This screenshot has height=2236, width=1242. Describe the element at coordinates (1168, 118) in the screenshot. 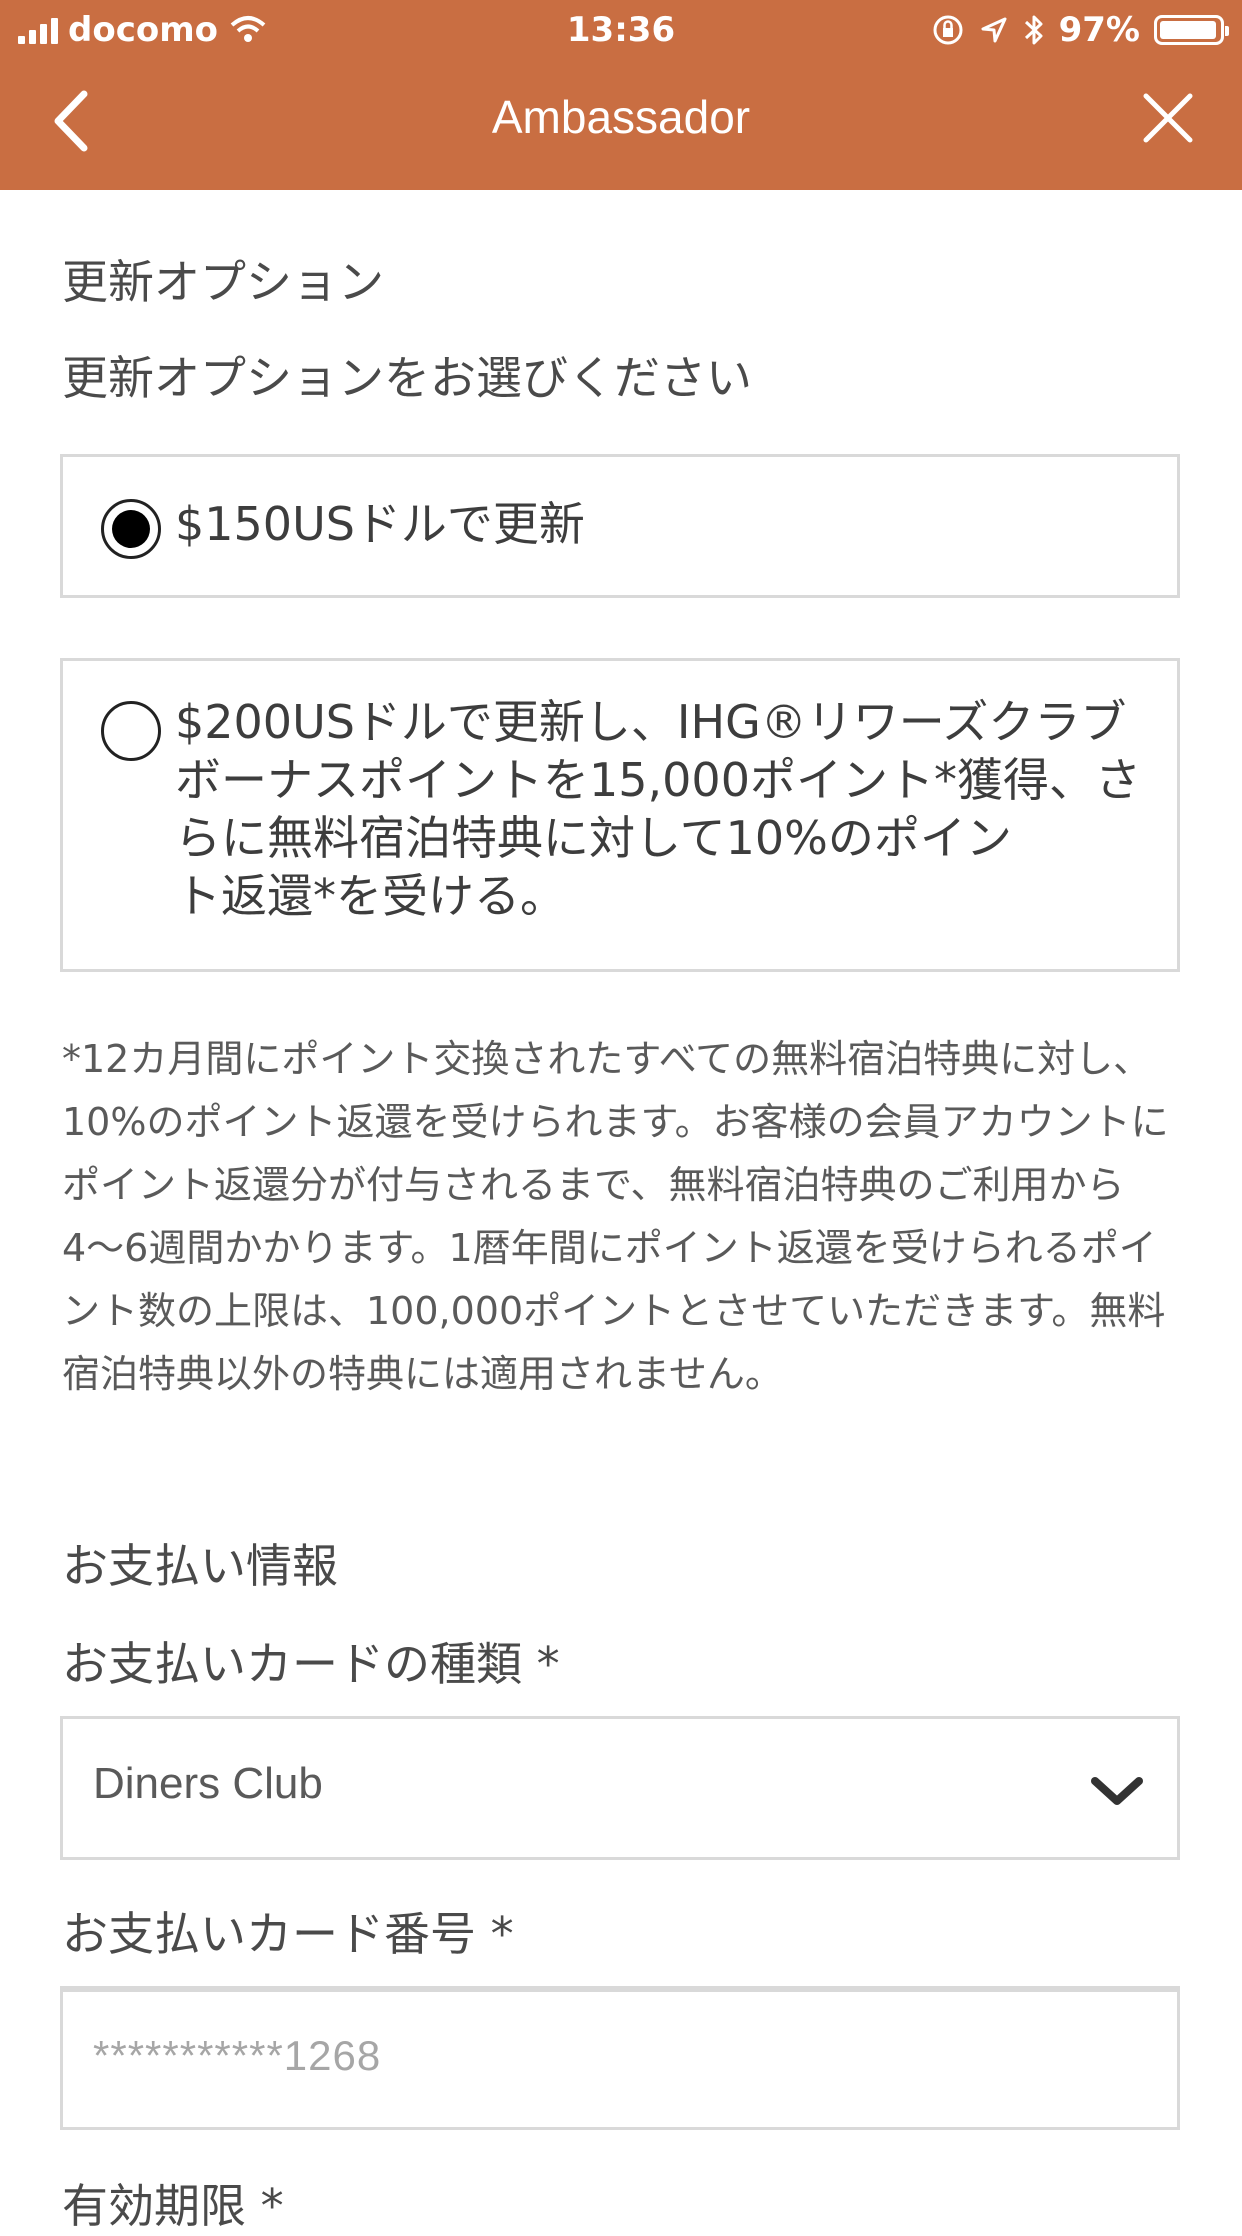

I see `close-button` at that location.